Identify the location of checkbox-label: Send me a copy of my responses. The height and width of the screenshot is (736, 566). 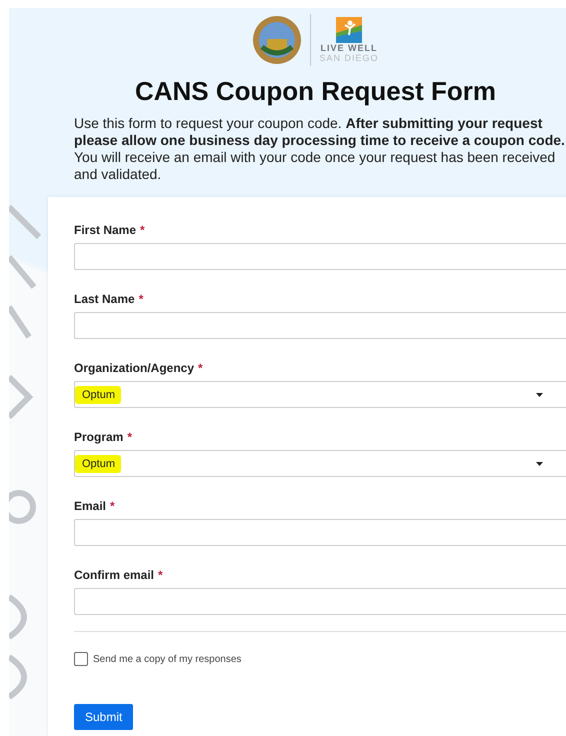
(167, 659).